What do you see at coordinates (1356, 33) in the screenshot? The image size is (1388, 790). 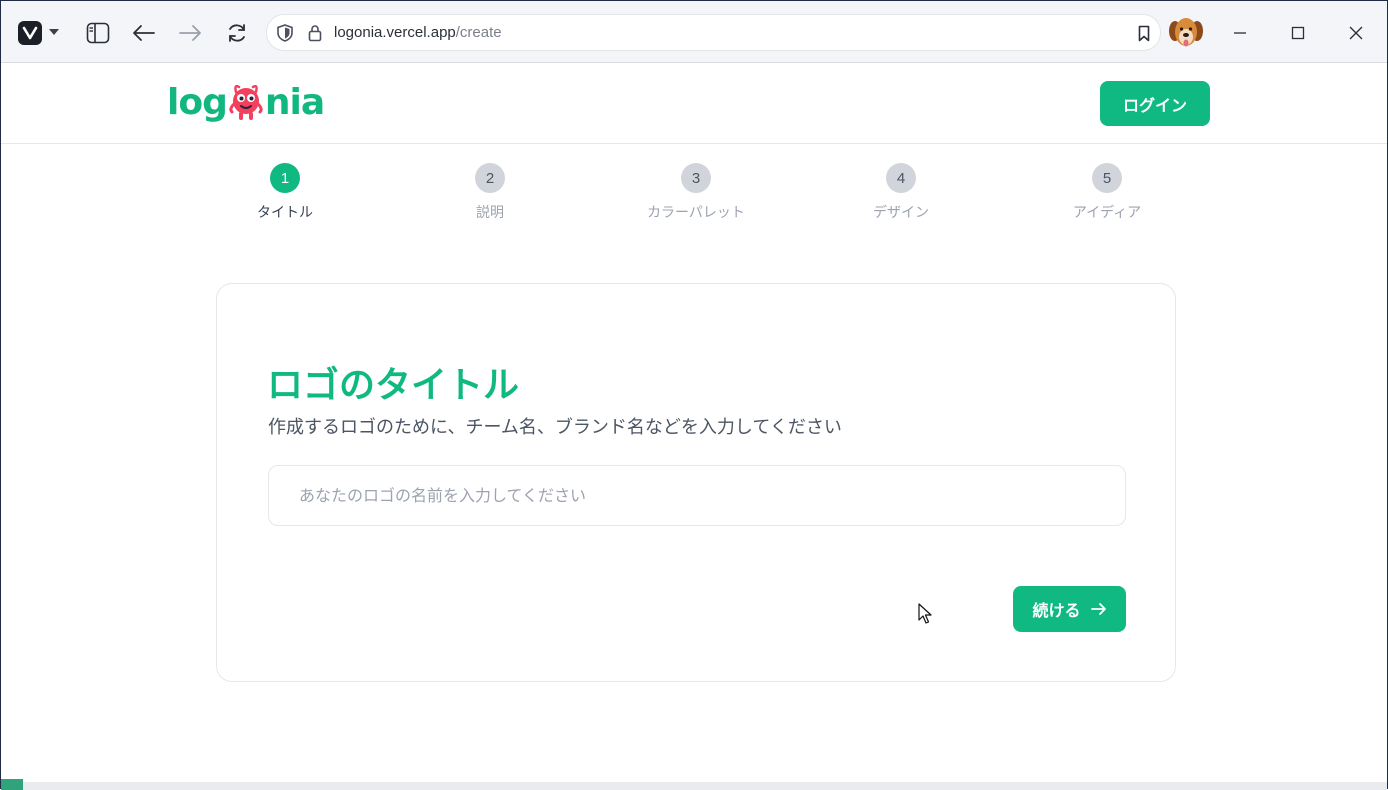 I see `close-icon` at bounding box center [1356, 33].